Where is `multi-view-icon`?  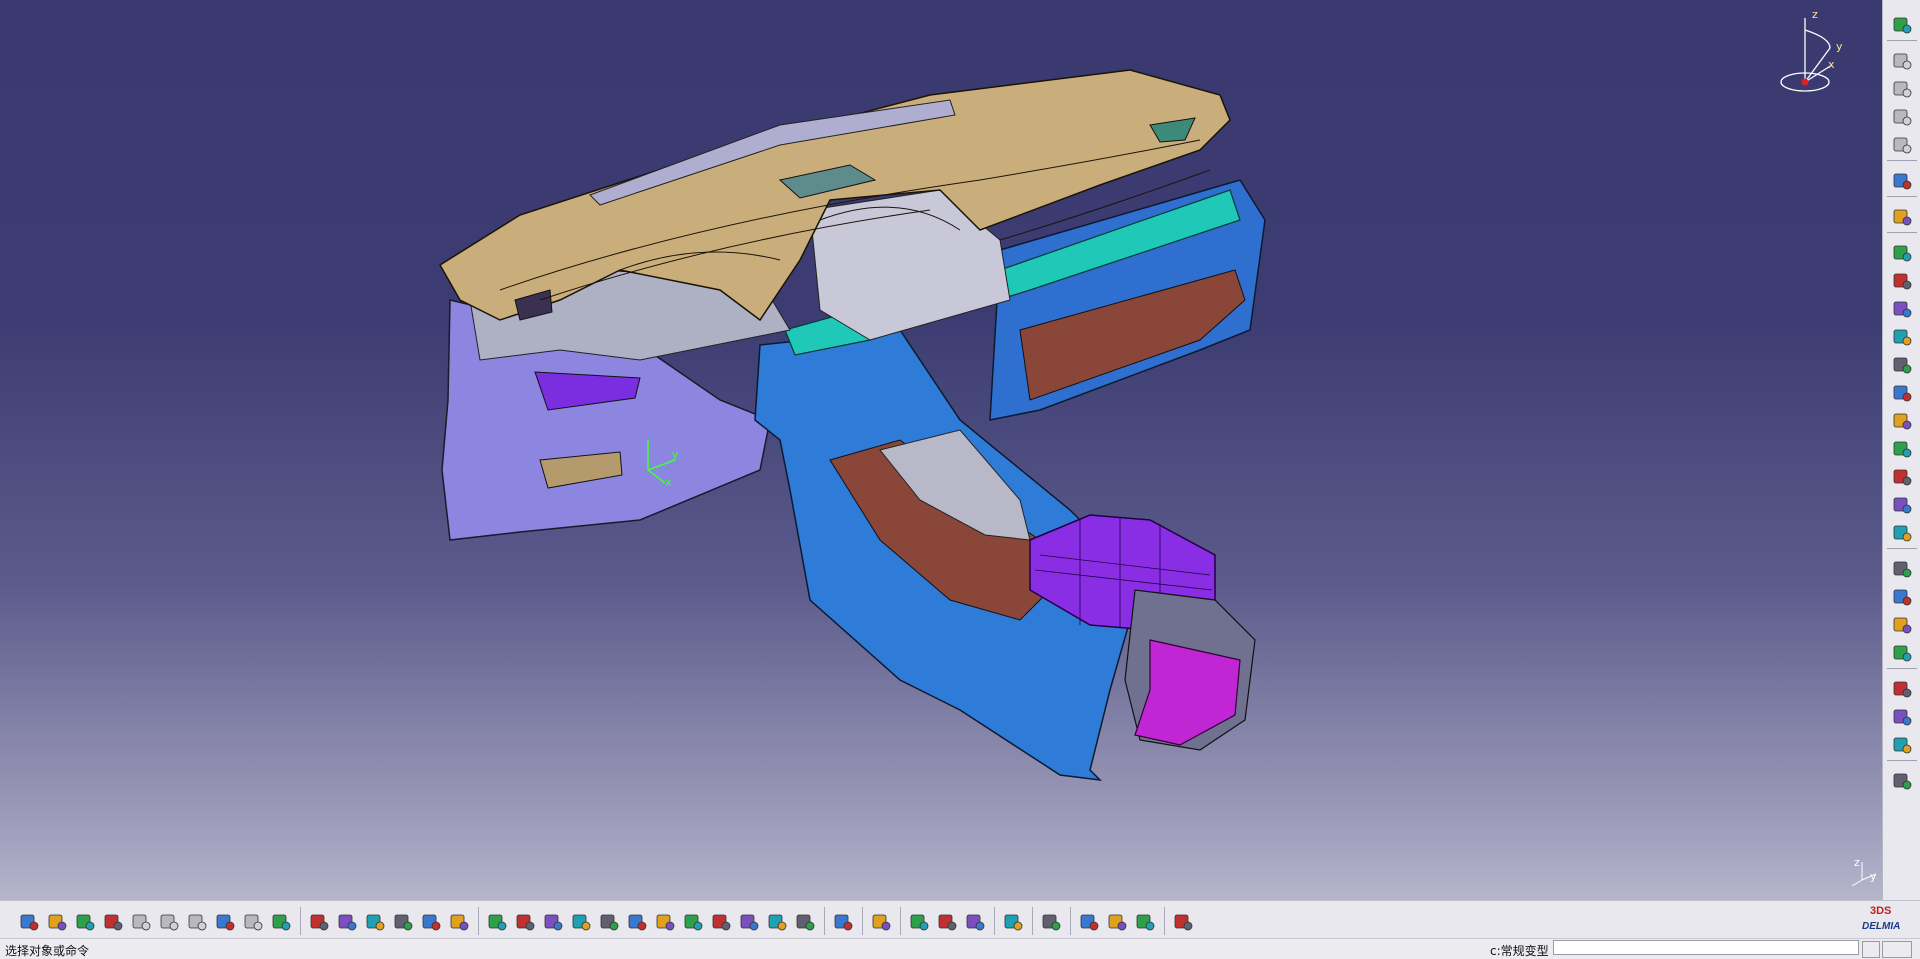 multi-view-icon is located at coordinates (693, 922).